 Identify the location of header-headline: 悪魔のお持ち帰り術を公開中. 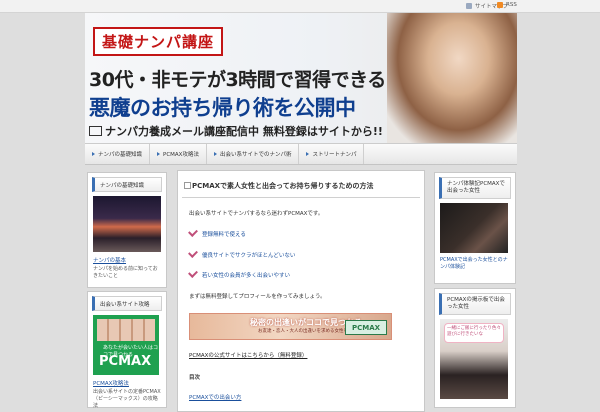
(222, 108).